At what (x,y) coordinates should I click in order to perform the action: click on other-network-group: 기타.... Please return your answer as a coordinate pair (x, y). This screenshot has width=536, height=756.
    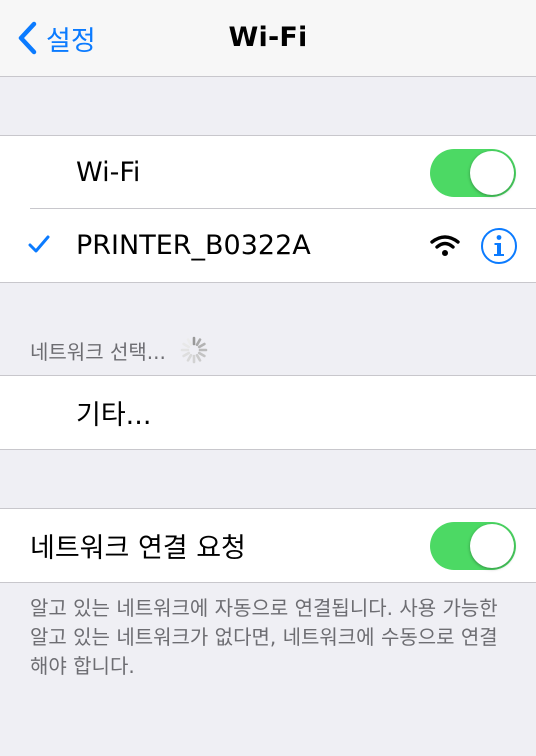
    Looking at the image, I should click on (268, 412).